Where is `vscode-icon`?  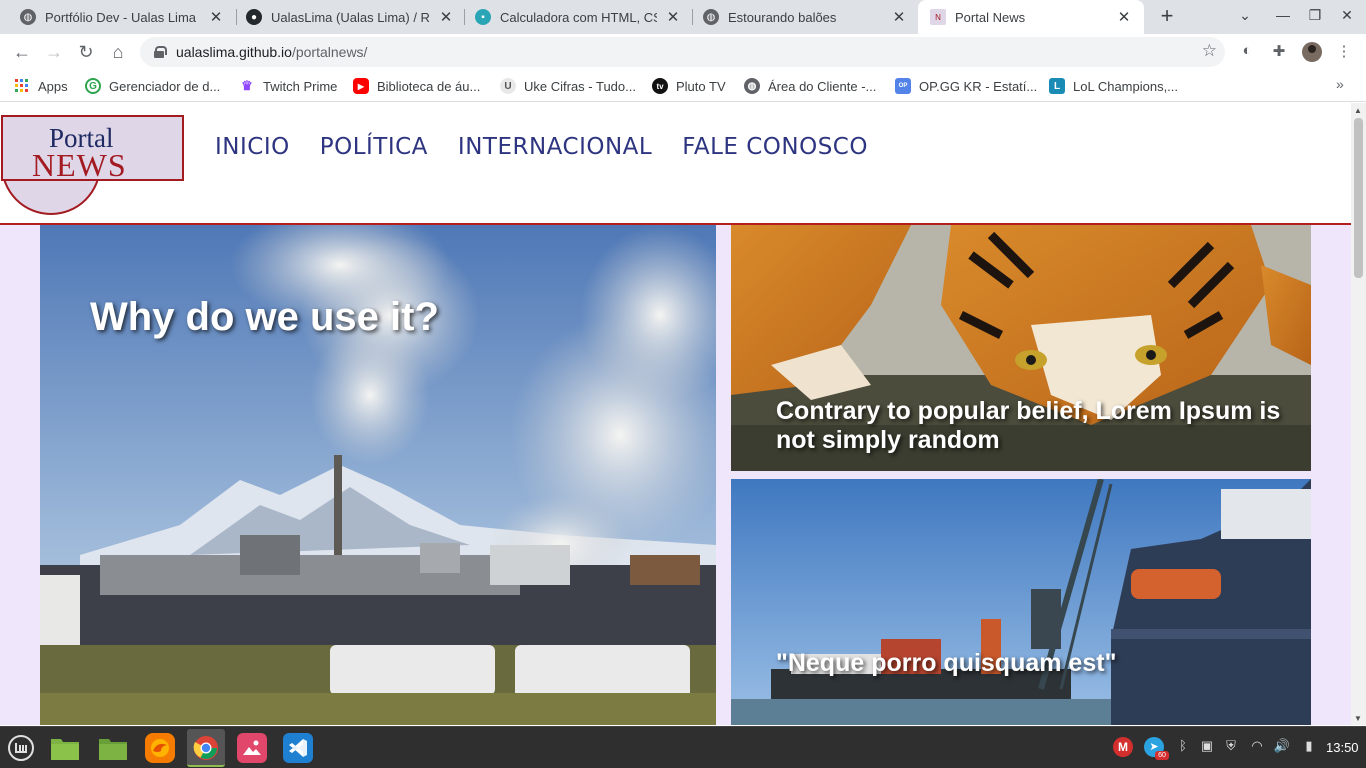 vscode-icon is located at coordinates (298, 748).